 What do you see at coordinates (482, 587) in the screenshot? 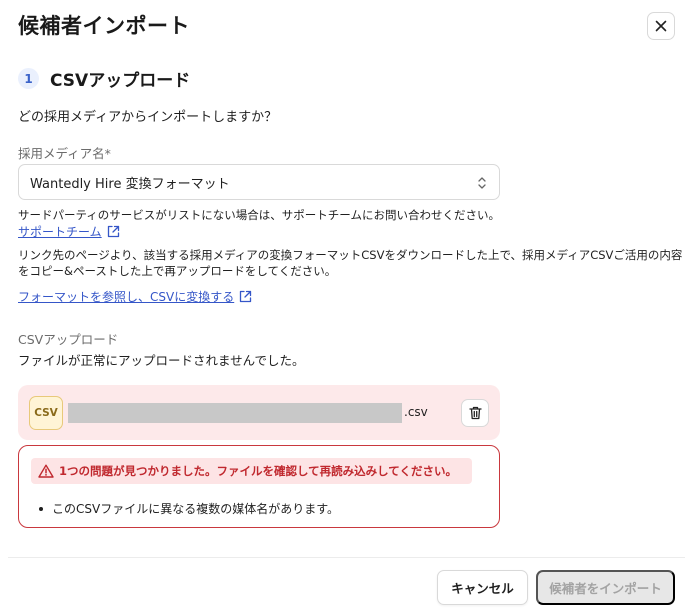
I see `cancel-button: キャンセル` at bounding box center [482, 587].